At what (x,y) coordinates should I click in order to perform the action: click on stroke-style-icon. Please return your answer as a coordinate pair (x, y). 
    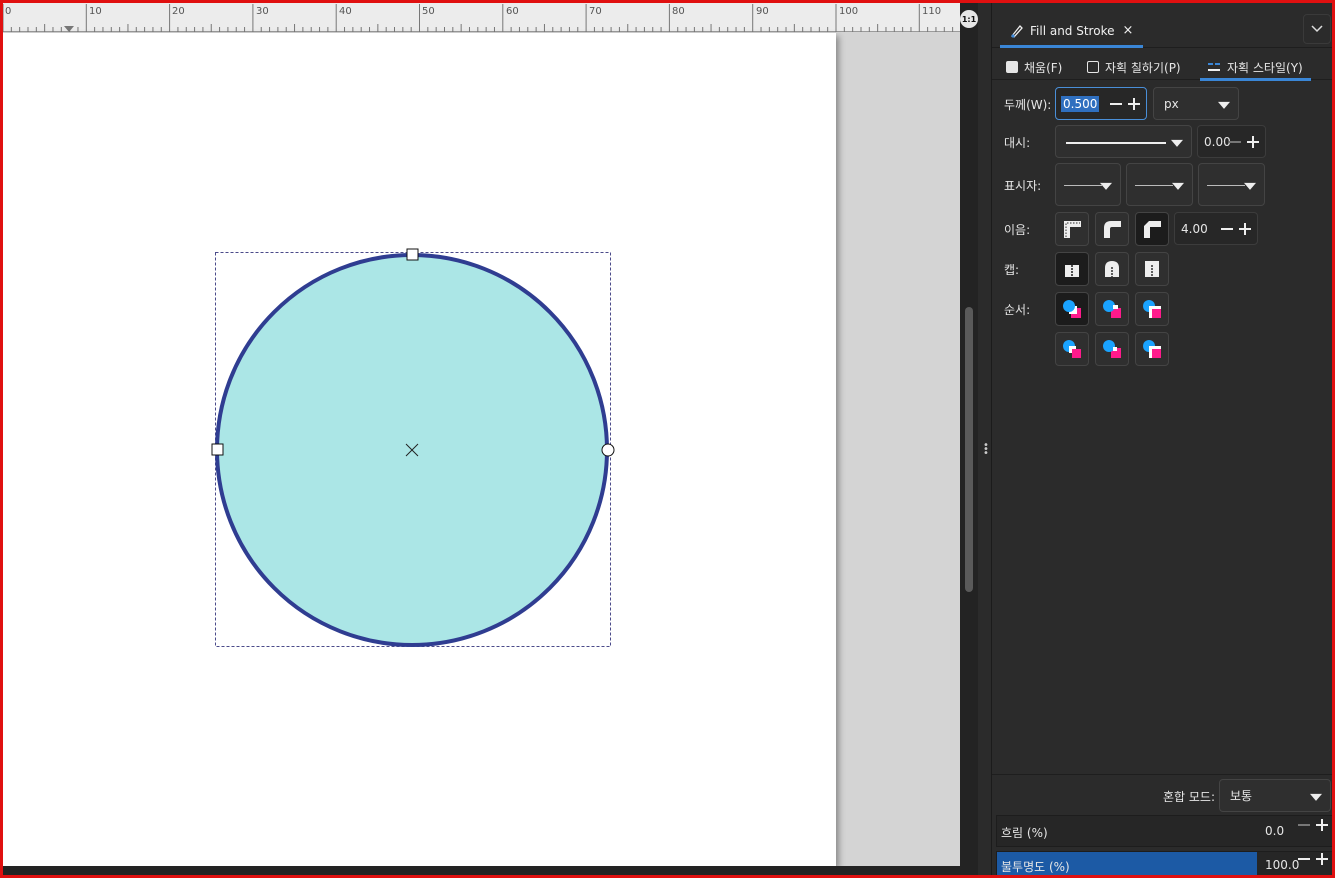
    Looking at the image, I should click on (1214, 67).